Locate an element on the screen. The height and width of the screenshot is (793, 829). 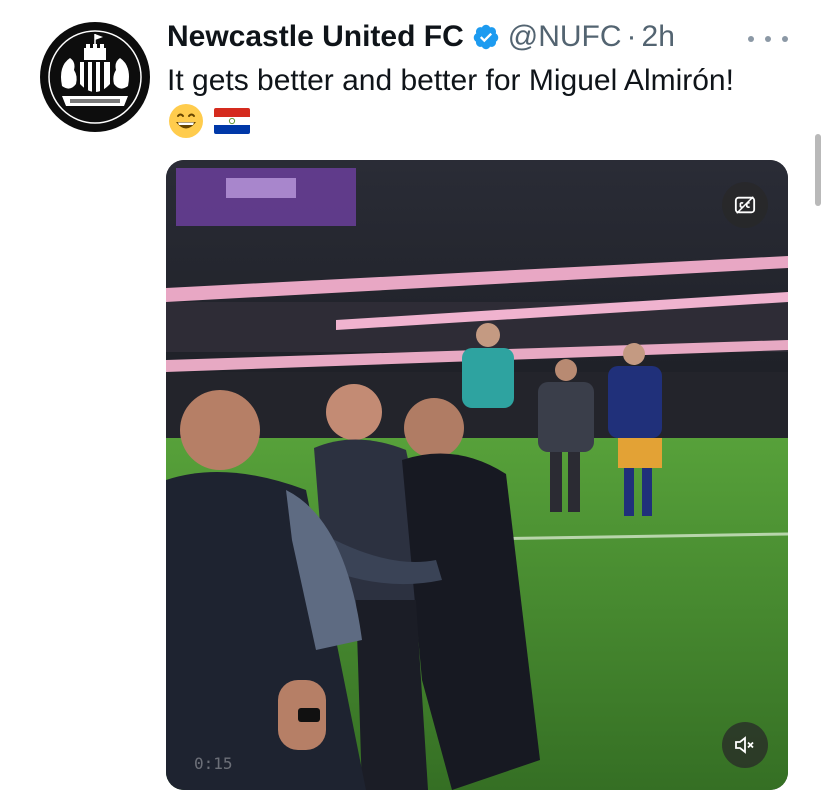
handle: @NUFC is located at coordinates (565, 37).